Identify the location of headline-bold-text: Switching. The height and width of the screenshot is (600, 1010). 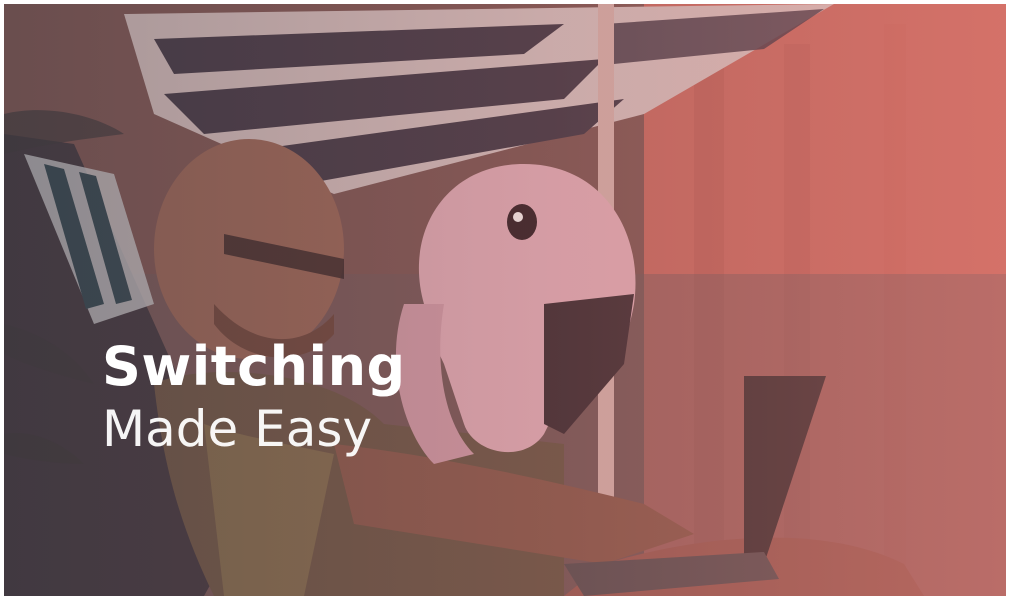
(254, 366).